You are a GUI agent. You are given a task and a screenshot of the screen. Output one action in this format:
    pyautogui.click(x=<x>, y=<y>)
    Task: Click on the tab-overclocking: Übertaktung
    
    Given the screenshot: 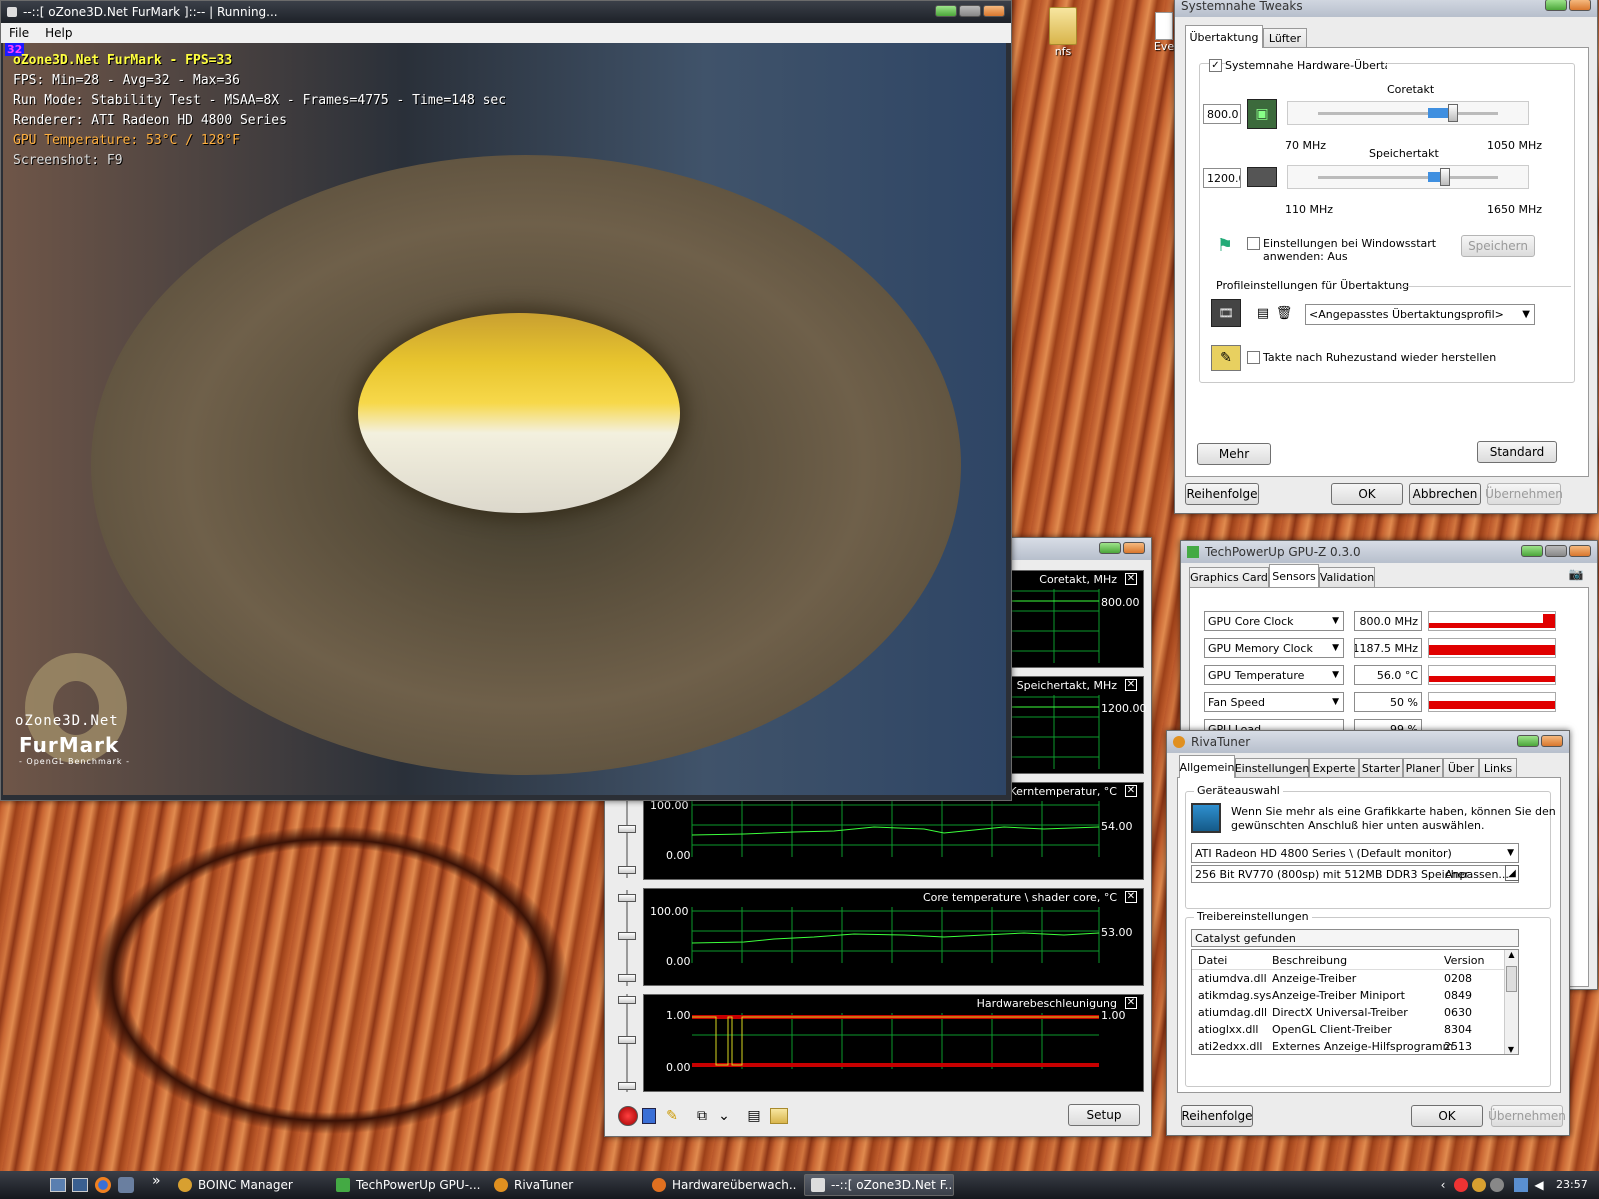 What is the action you would take?
    pyautogui.click(x=1224, y=36)
    